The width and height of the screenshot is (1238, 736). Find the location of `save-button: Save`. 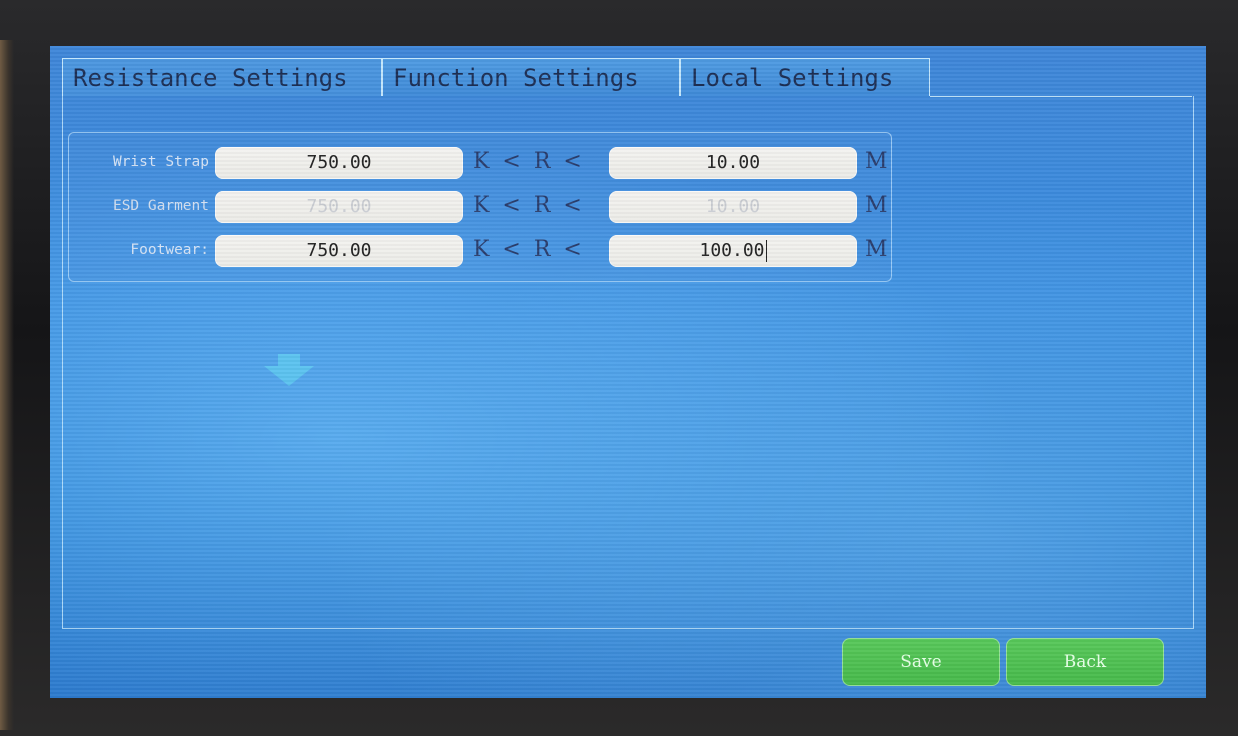

save-button: Save is located at coordinates (921, 662).